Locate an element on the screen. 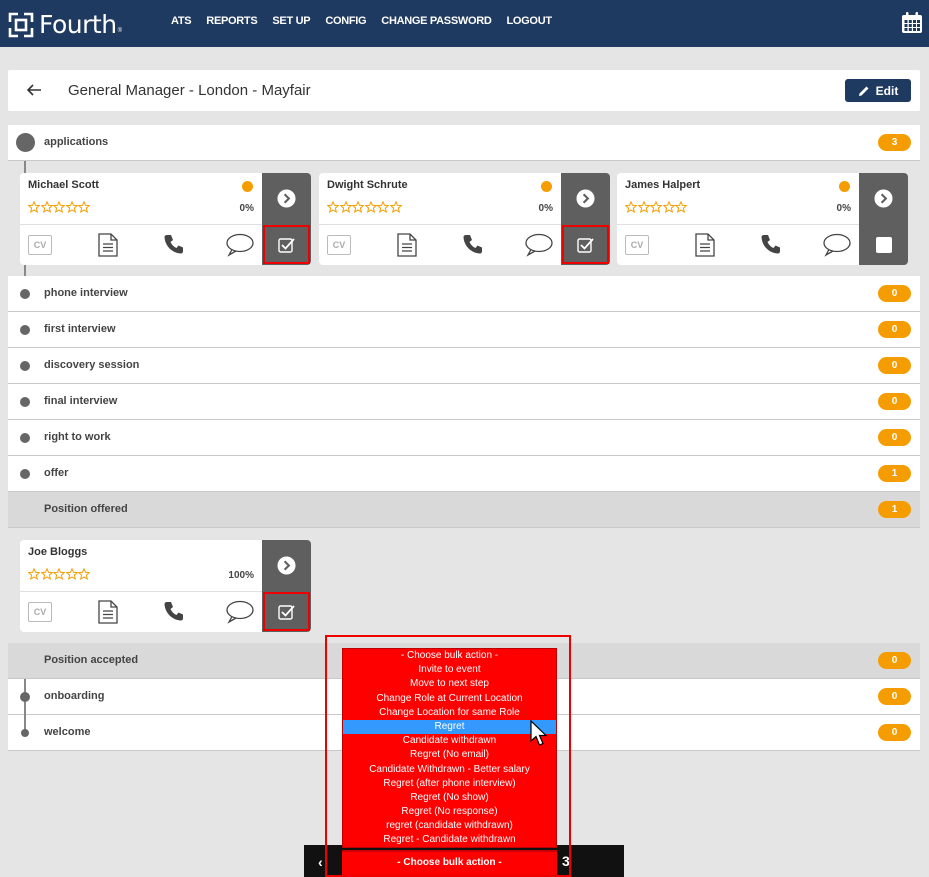 This screenshot has width=929, height=877. brand-name: Fourth is located at coordinates (78, 24).